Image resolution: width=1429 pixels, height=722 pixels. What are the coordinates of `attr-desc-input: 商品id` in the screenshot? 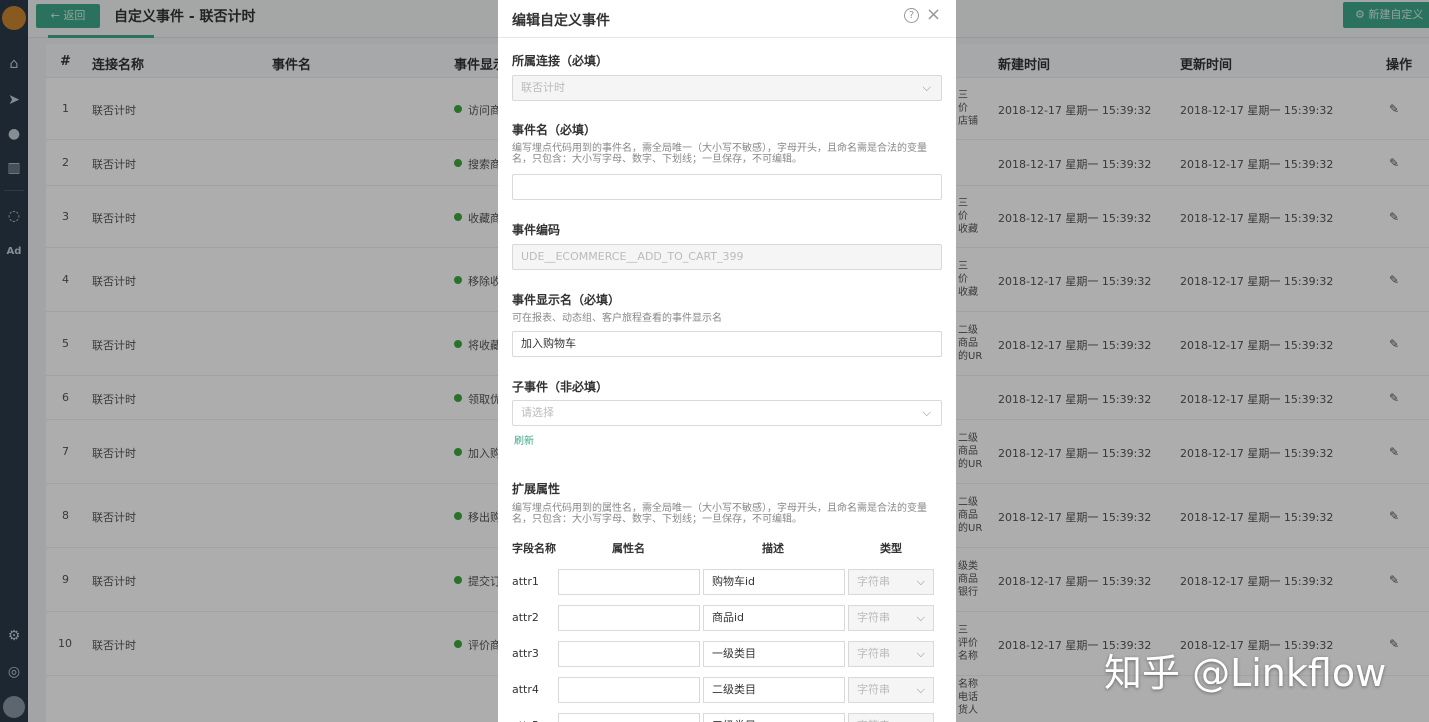 It's located at (774, 618).